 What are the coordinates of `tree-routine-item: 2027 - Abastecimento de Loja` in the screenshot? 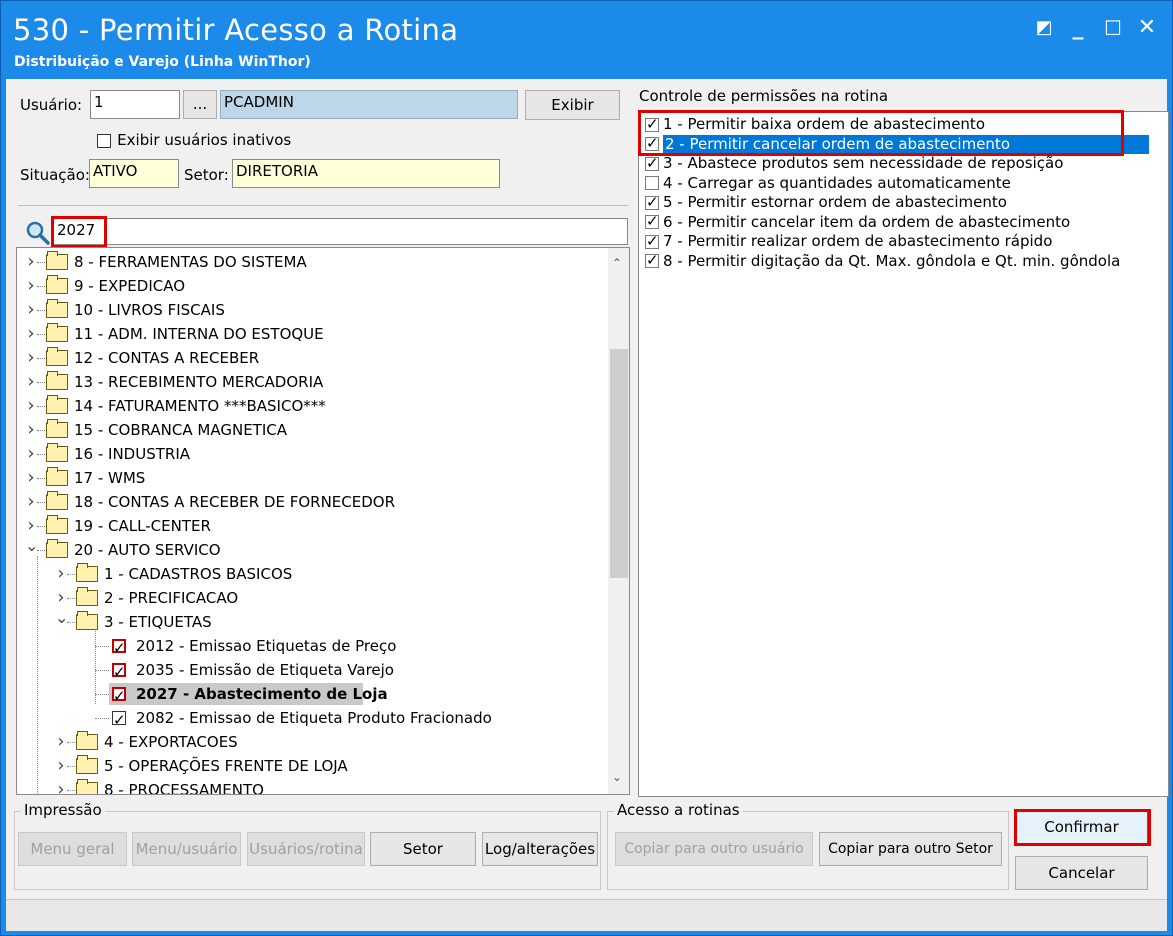 It's located at (312, 695).